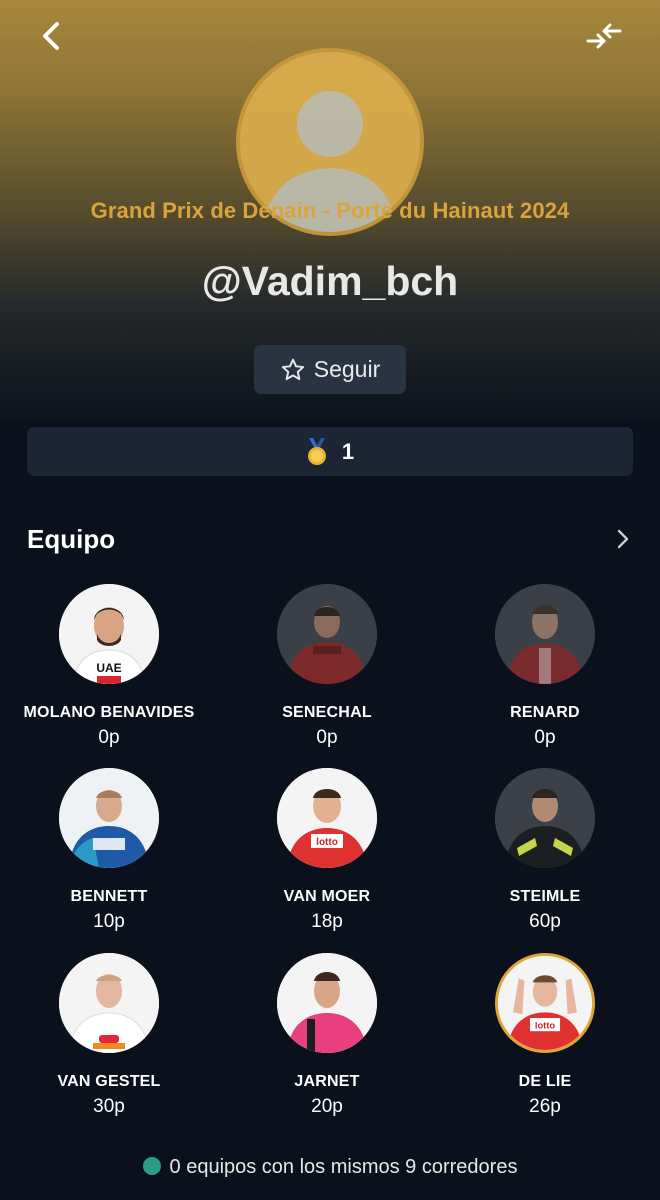  What do you see at coordinates (52, 36) in the screenshot?
I see `back-icon` at bounding box center [52, 36].